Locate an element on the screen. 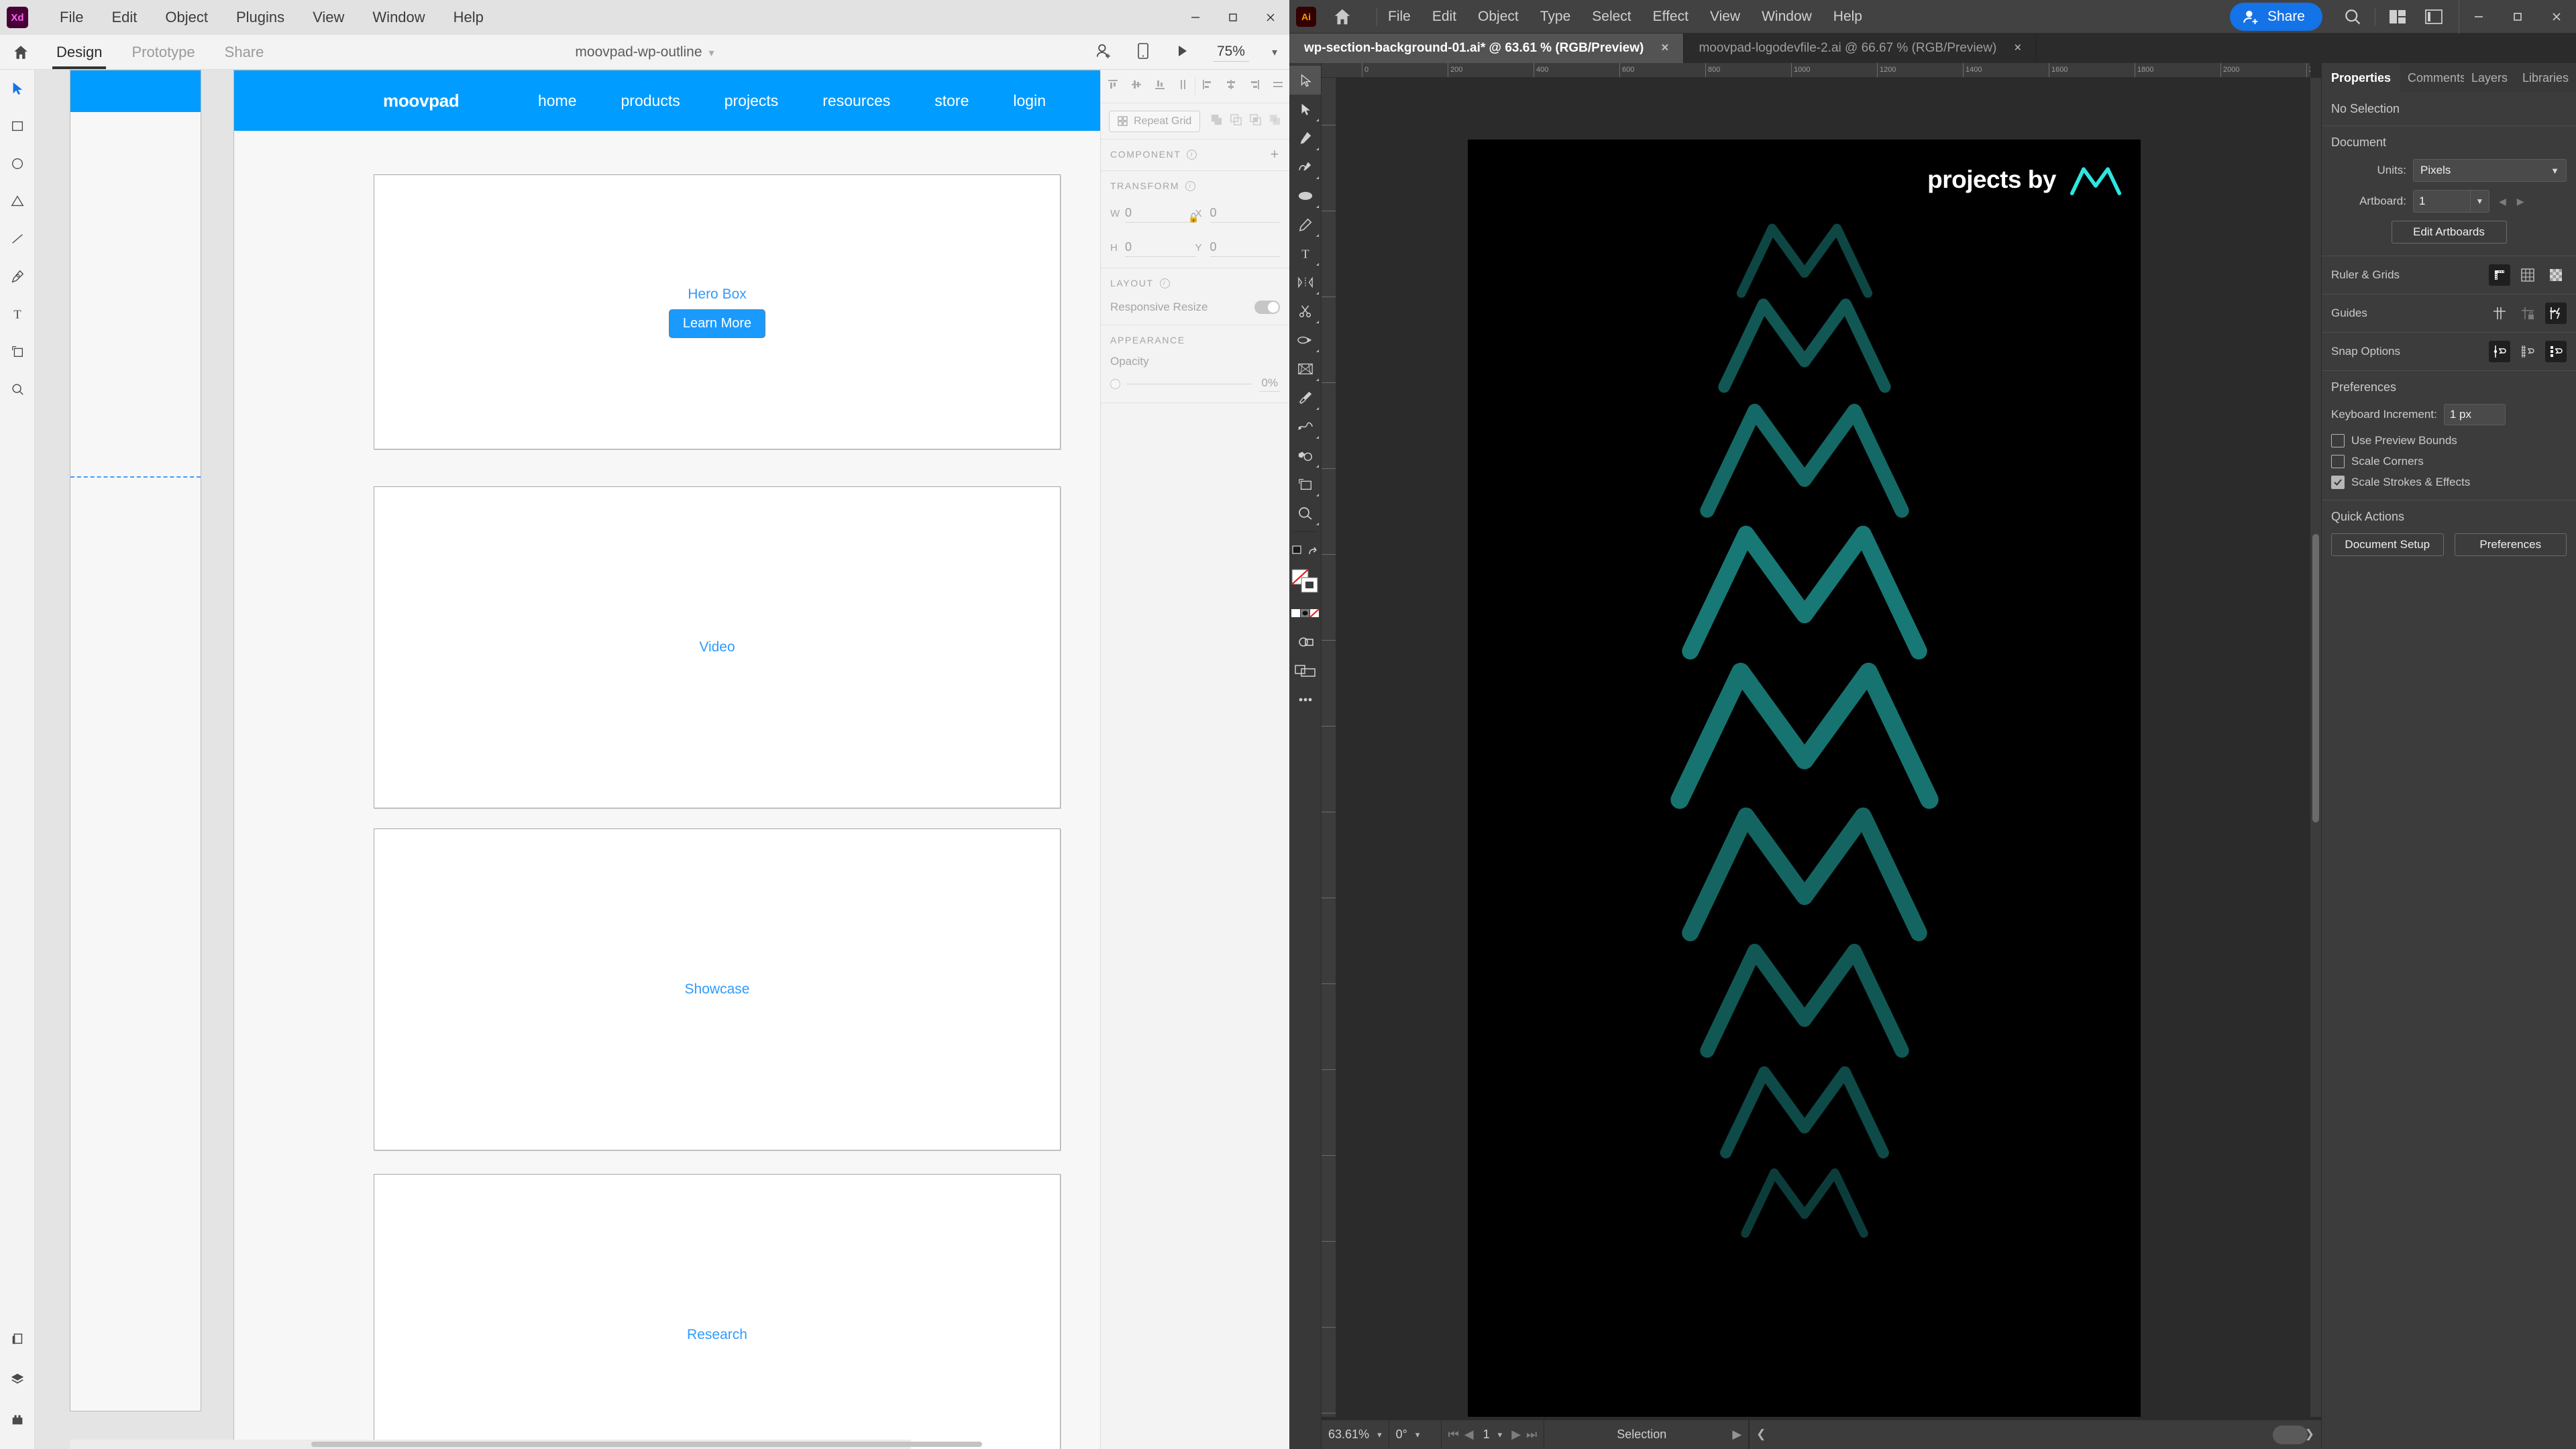 The height and width of the screenshot is (1449, 2576). xd-menu-view: View is located at coordinates (328, 17).